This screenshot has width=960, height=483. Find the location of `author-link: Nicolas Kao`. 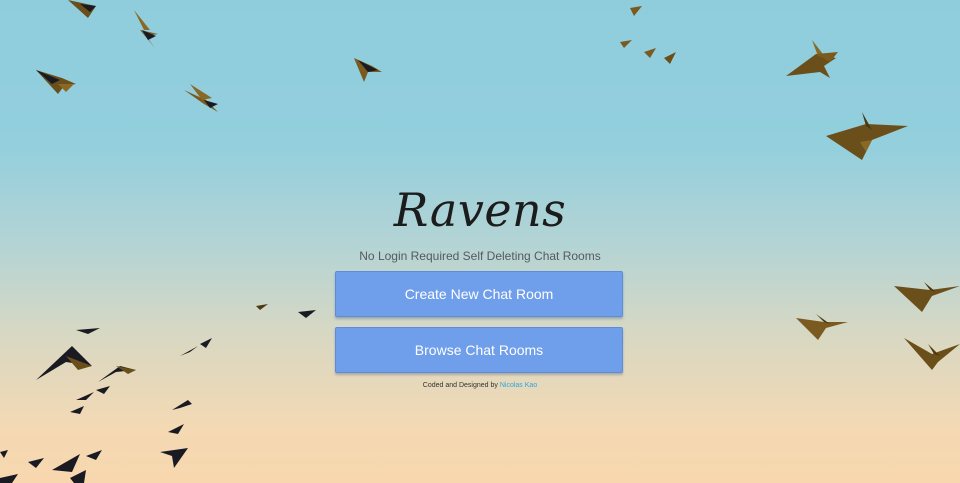

author-link: Nicolas Kao is located at coordinates (518, 385).